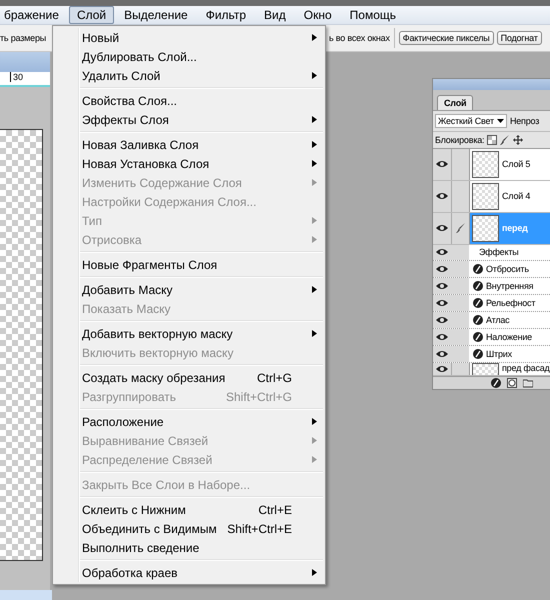  Describe the element at coordinates (189, 333) in the screenshot. I see `menu-entry: Добавить векторную маску` at that location.